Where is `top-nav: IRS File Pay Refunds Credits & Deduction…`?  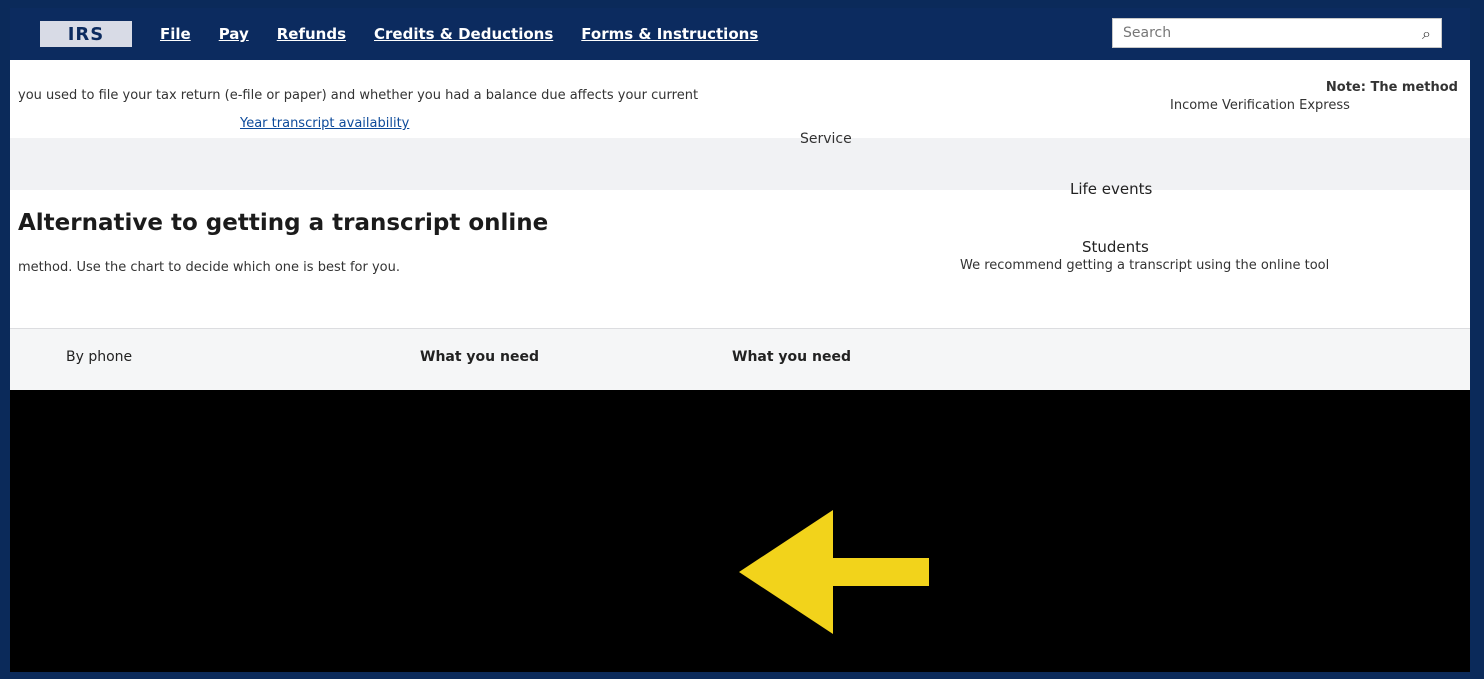 top-nav: IRS File Pay Refunds Credits & Deduction… is located at coordinates (740, 34).